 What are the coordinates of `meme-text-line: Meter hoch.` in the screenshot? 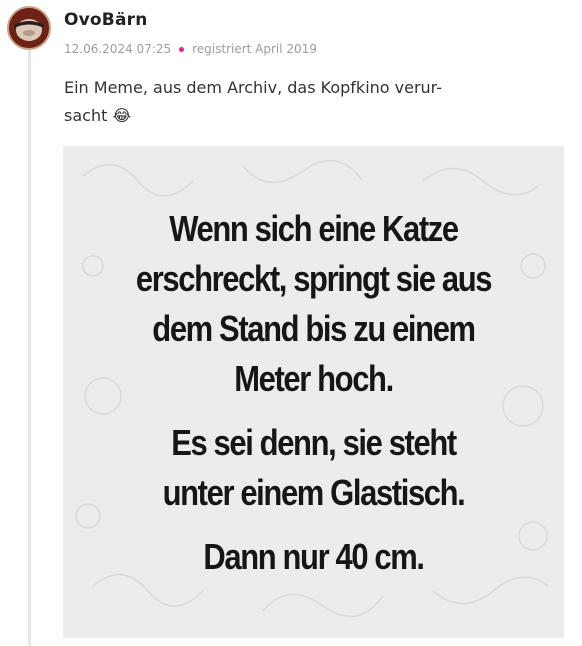 It's located at (314, 378).